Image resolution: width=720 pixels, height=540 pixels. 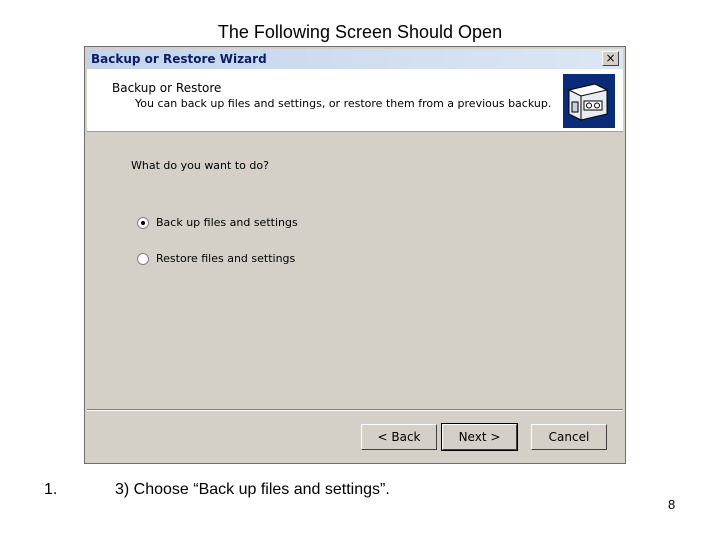 I want to click on radio-selected-dot, so click(x=143, y=223).